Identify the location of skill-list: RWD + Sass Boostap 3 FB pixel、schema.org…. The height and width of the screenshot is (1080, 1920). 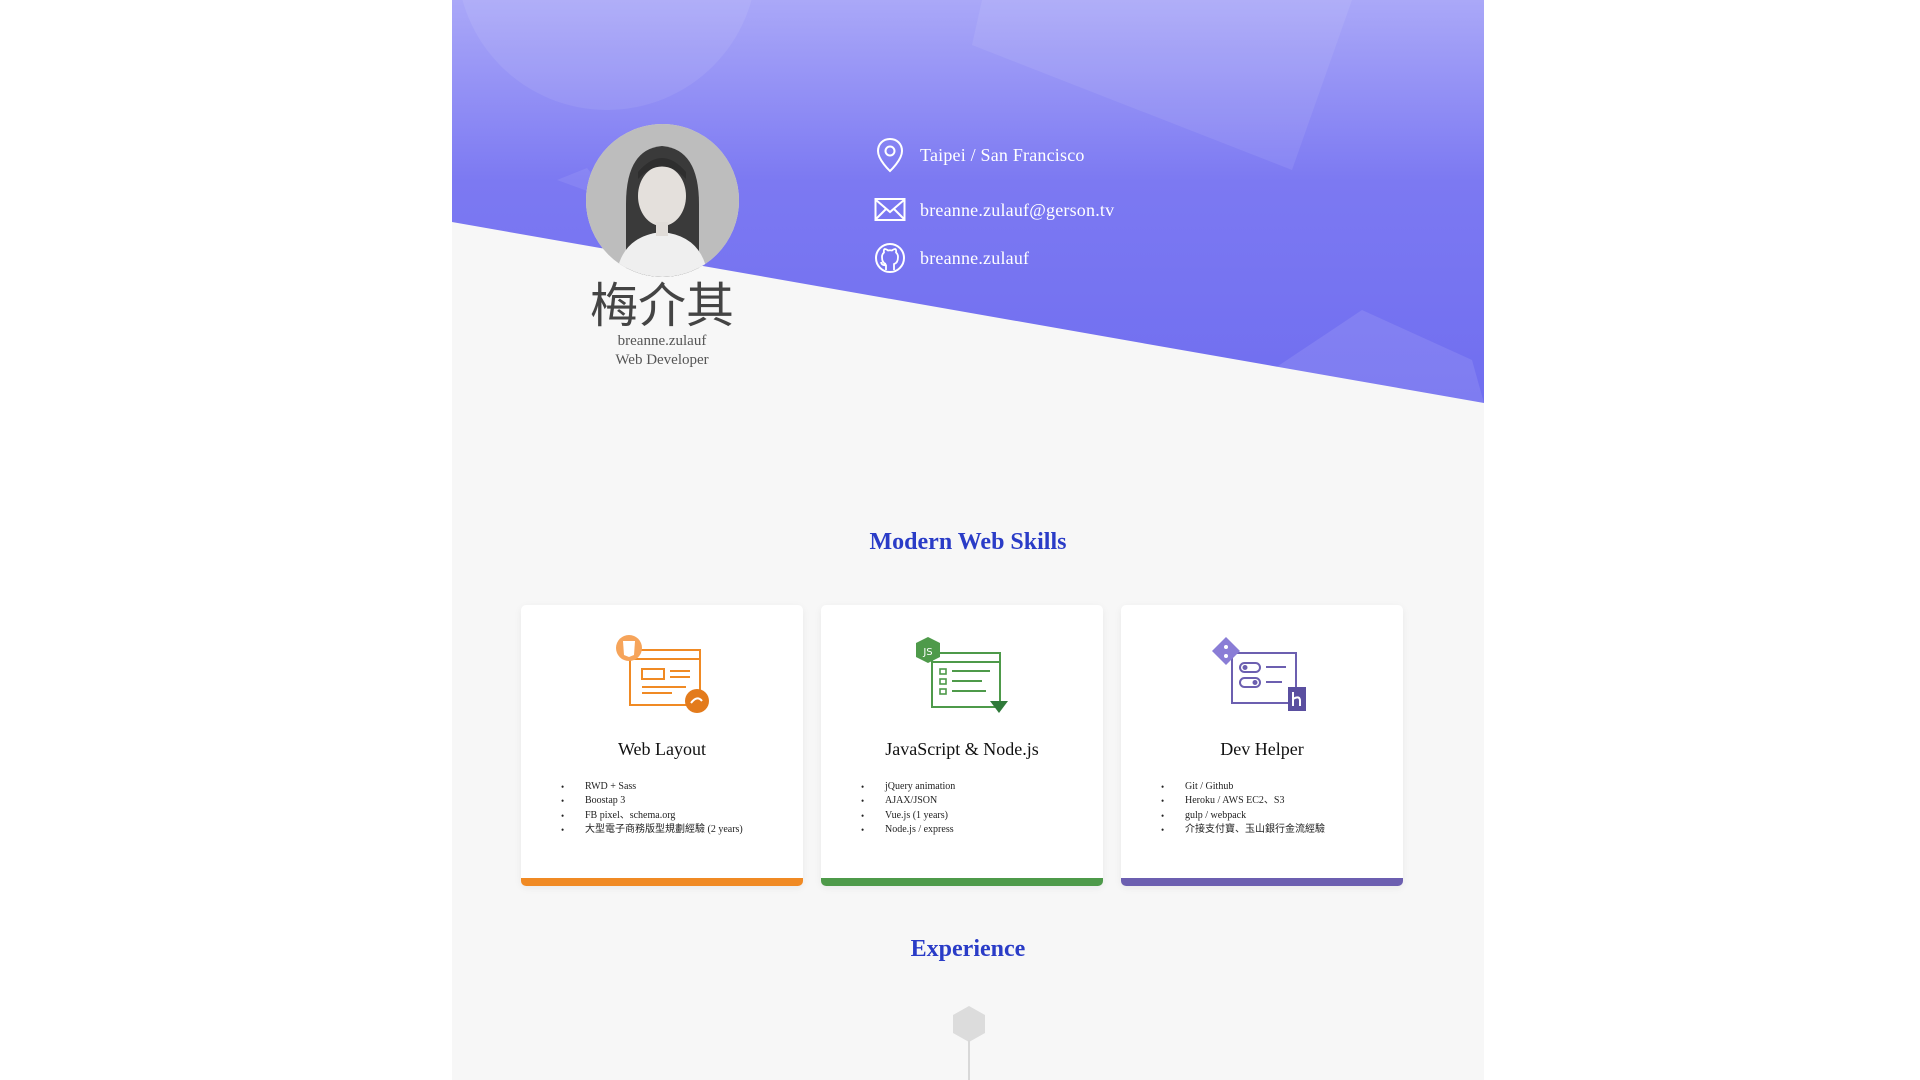
(652, 809).